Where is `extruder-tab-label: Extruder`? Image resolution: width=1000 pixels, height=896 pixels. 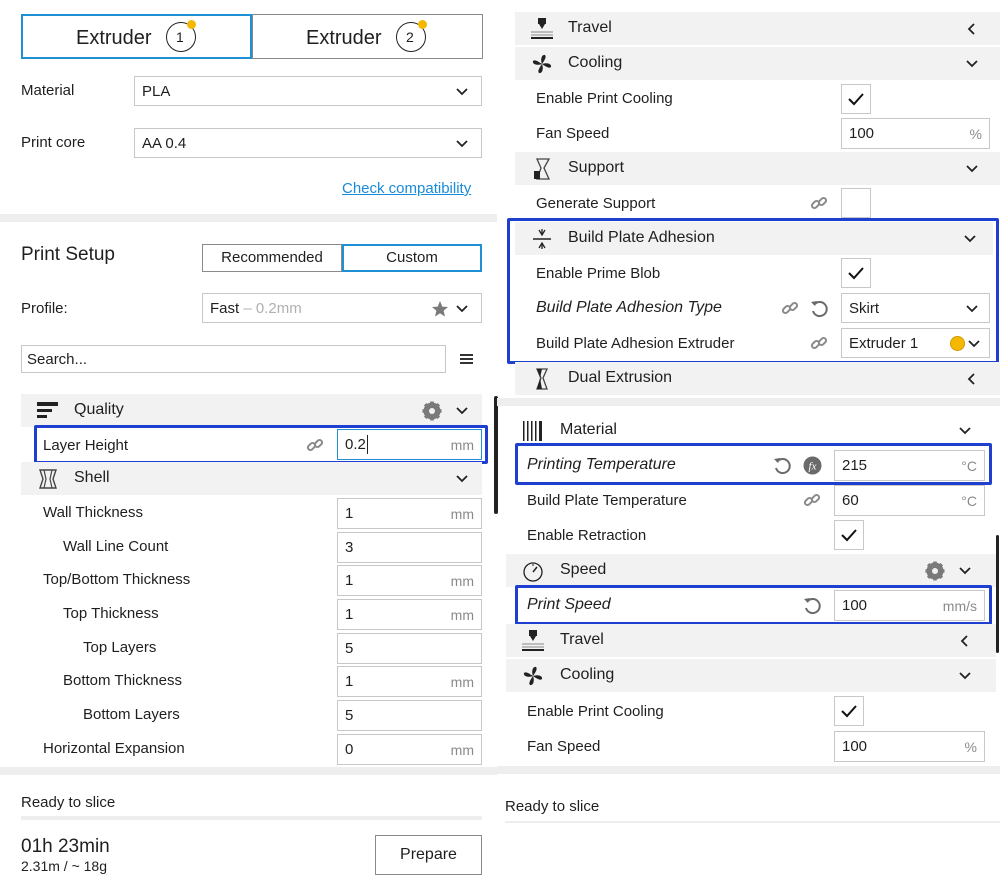 extruder-tab-label: Extruder is located at coordinates (344, 38).